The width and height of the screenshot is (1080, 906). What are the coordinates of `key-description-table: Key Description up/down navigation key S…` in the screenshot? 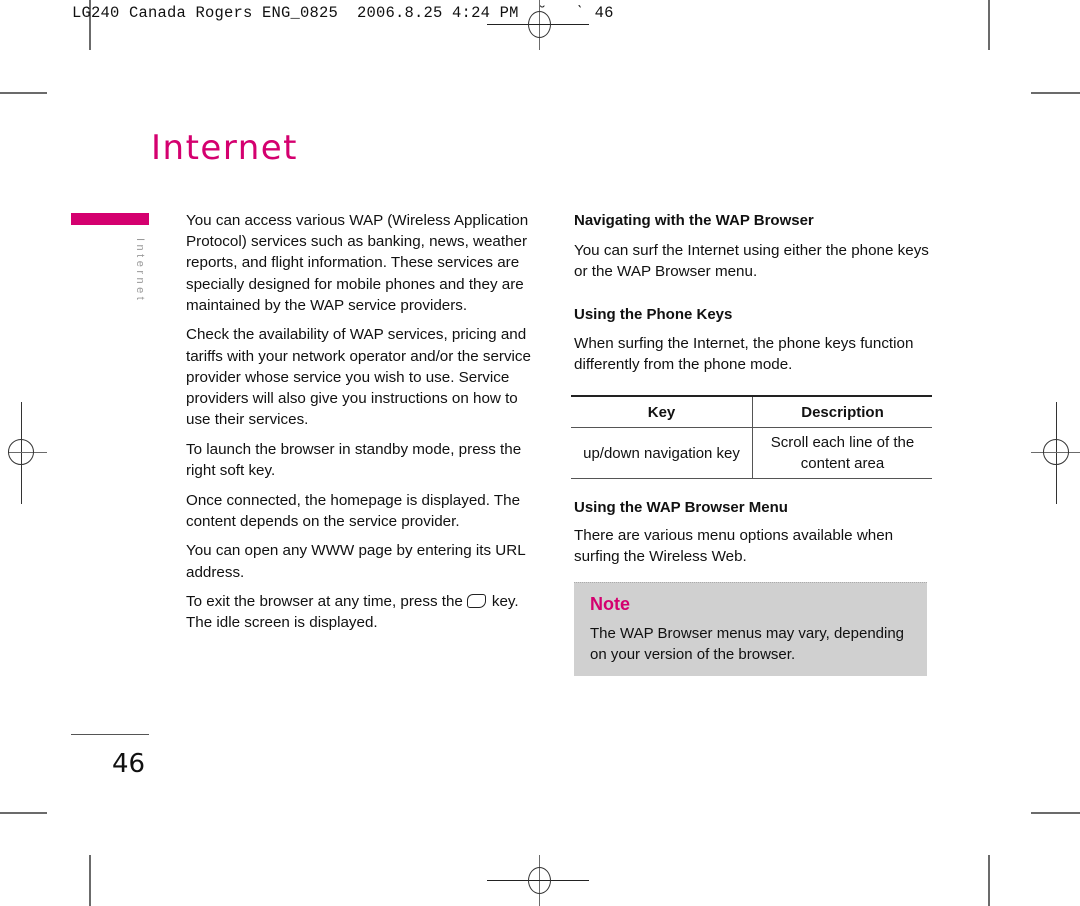 It's located at (751, 437).